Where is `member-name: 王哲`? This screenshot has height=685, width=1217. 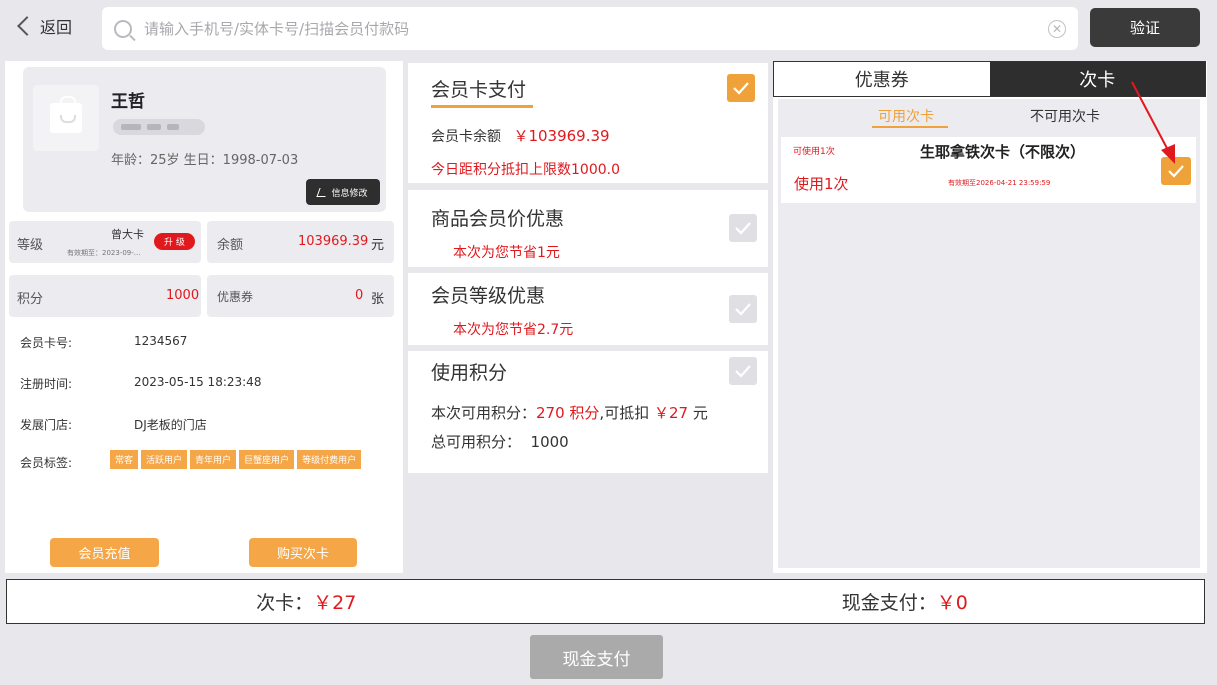
member-name: 王哲 is located at coordinates (128, 102).